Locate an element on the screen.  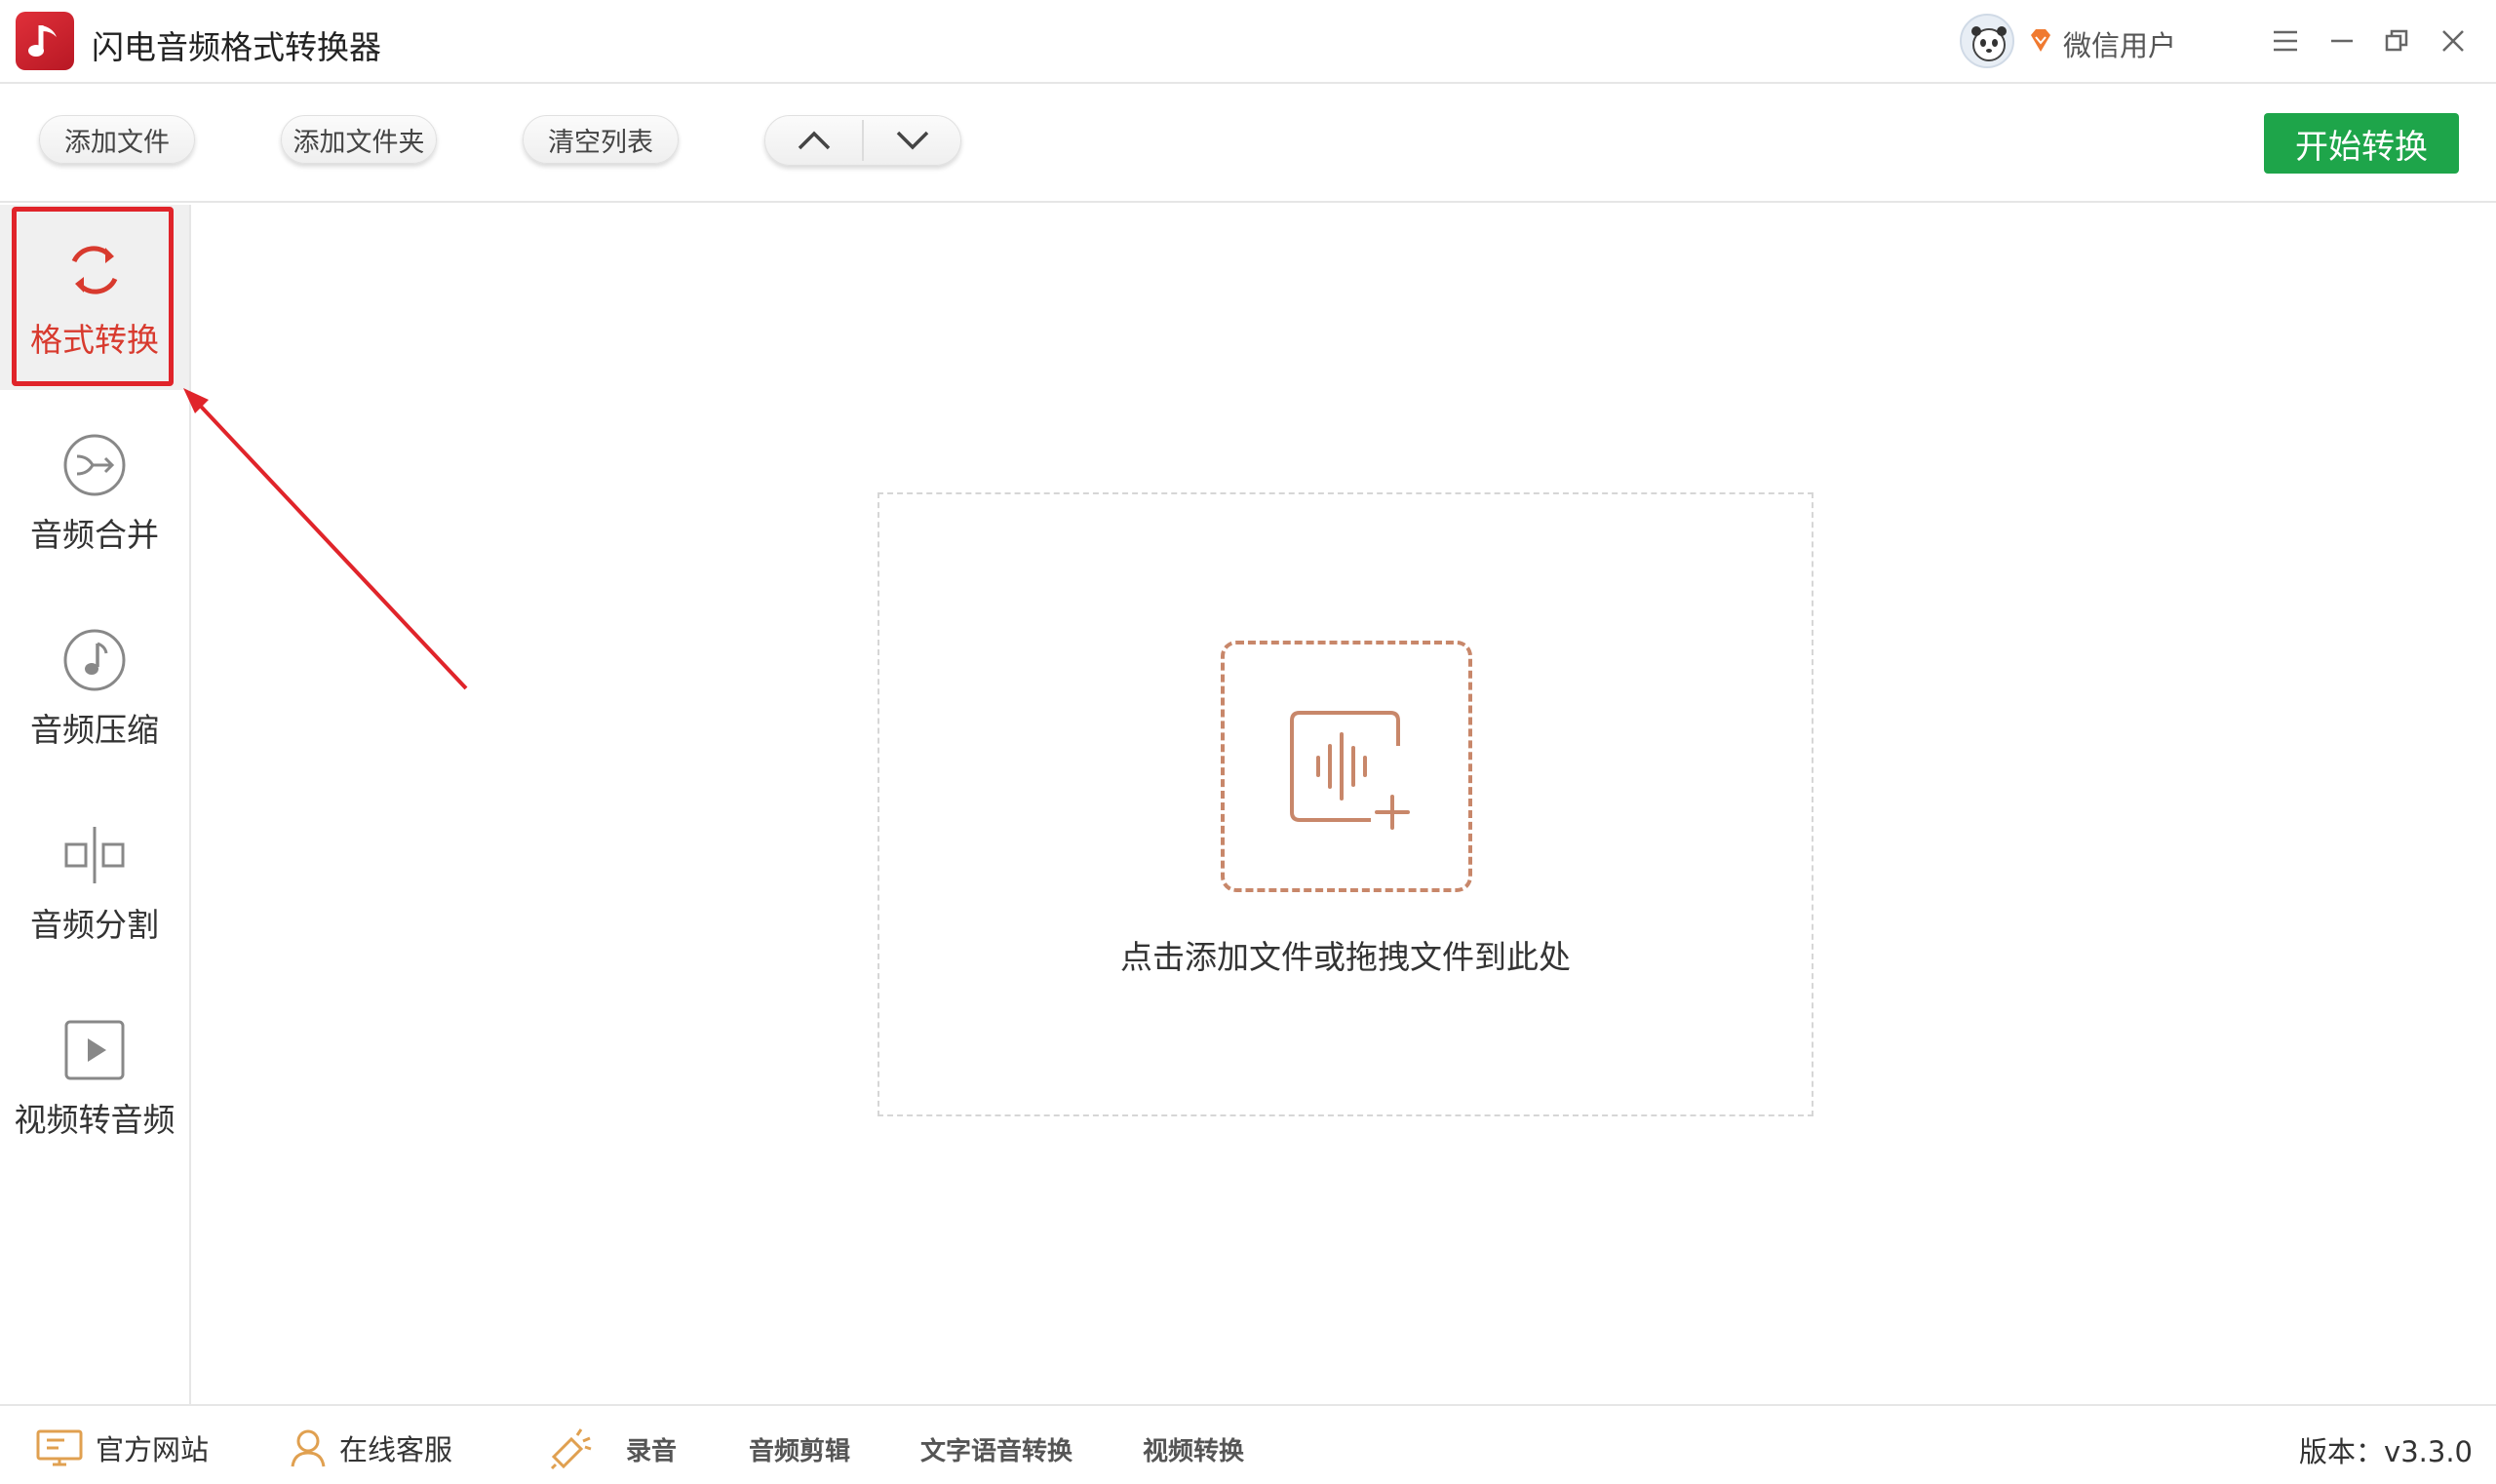
add-audio-icon is located at coordinates (1350, 770).